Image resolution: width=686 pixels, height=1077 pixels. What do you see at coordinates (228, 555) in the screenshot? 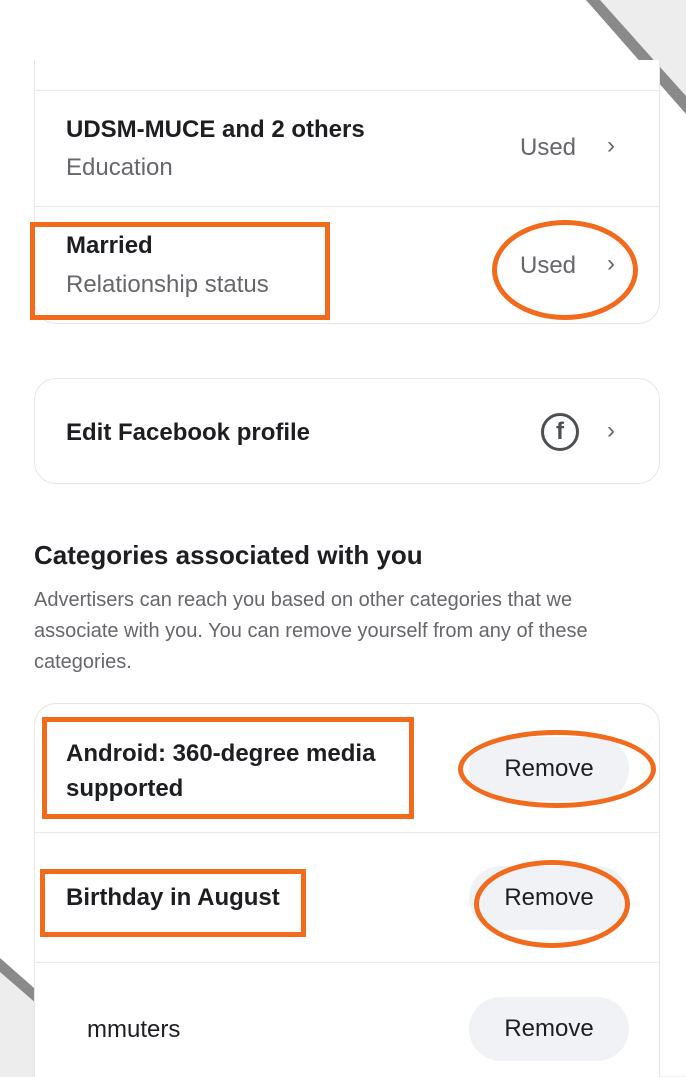
I see `section-heading: Categories associated with you` at bounding box center [228, 555].